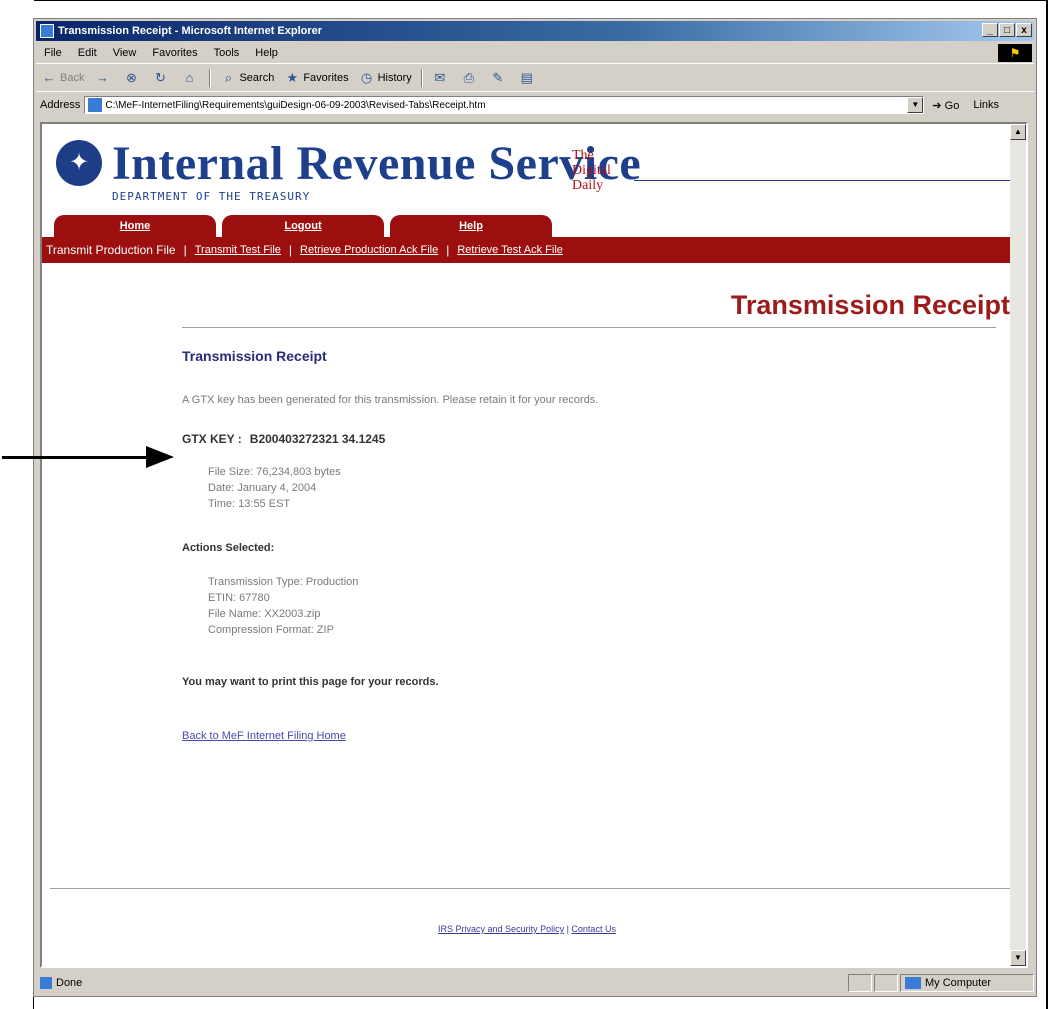 The width and height of the screenshot is (1048, 1009). What do you see at coordinates (366, 77) in the screenshot?
I see `history-icon: ◷` at bounding box center [366, 77].